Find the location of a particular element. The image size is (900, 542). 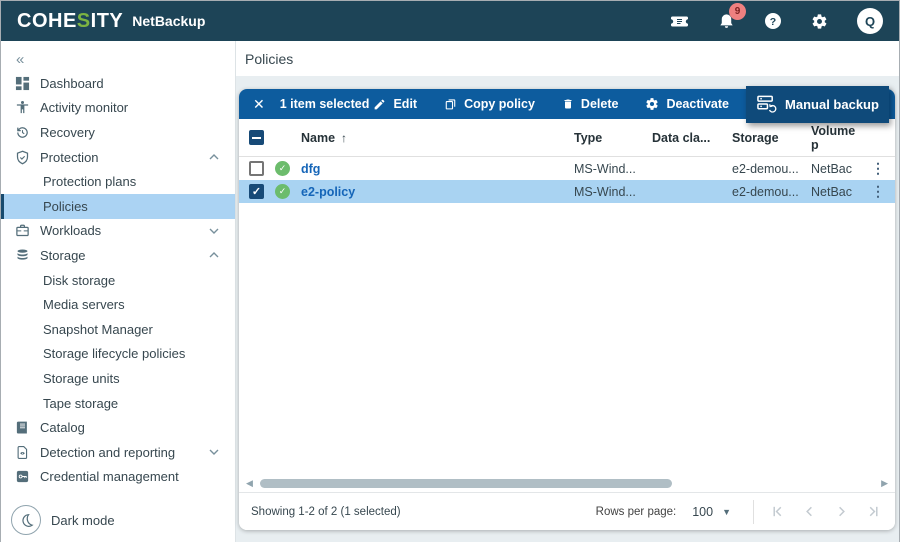

brand-s: S is located at coordinates (83, 20).